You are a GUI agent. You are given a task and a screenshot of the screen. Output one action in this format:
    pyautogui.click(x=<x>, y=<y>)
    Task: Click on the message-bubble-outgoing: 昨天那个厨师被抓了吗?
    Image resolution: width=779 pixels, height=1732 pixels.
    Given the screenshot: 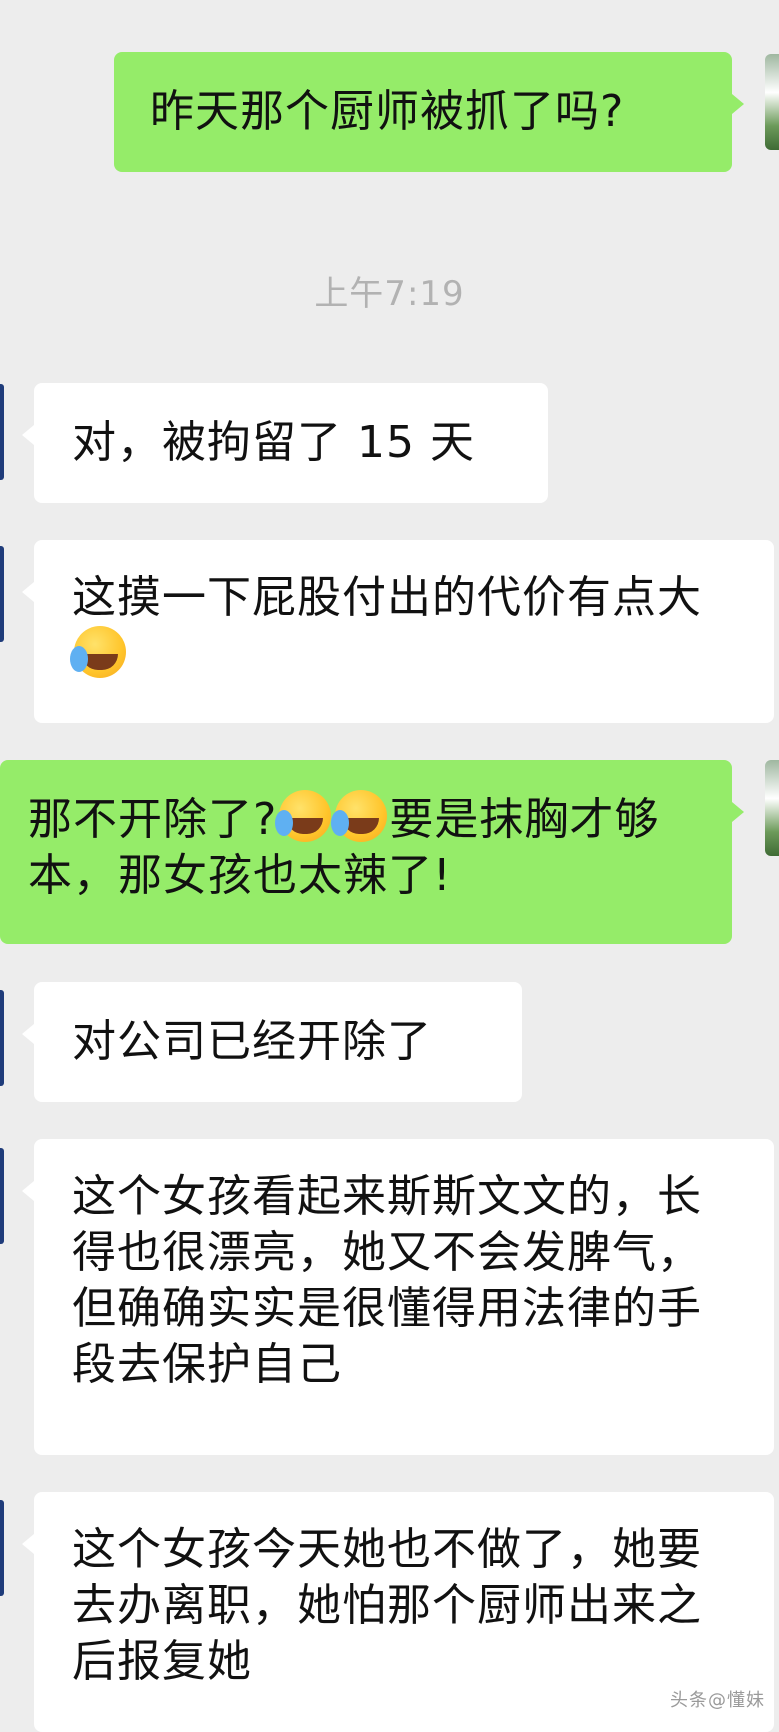 What is the action you would take?
    pyautogui.click(x=429, y=112)
    